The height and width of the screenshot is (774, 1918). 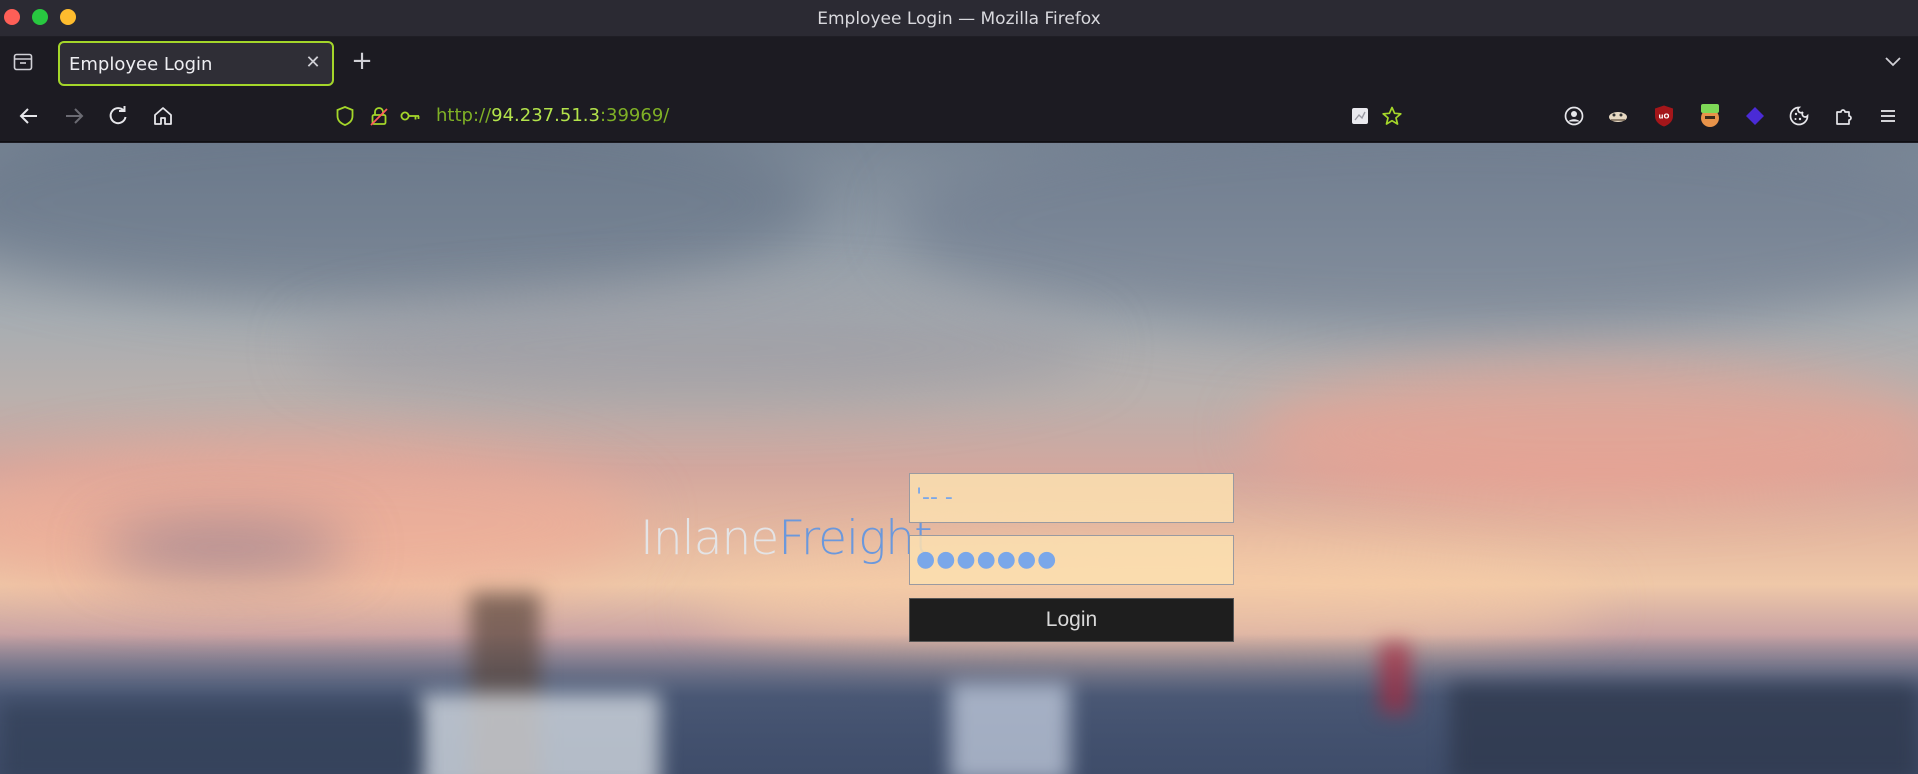 I want to click on reload-button, so click(x=118, y=116).